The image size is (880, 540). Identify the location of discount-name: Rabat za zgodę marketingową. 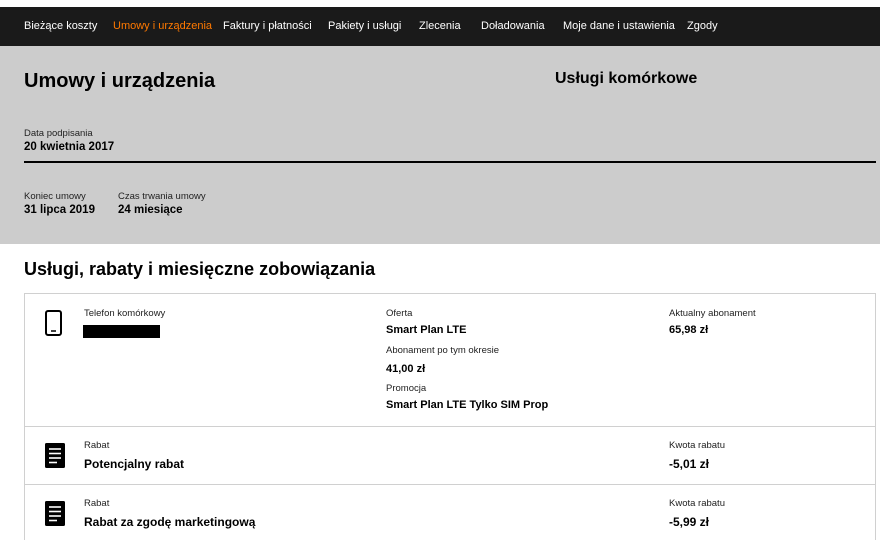
(170, 522).